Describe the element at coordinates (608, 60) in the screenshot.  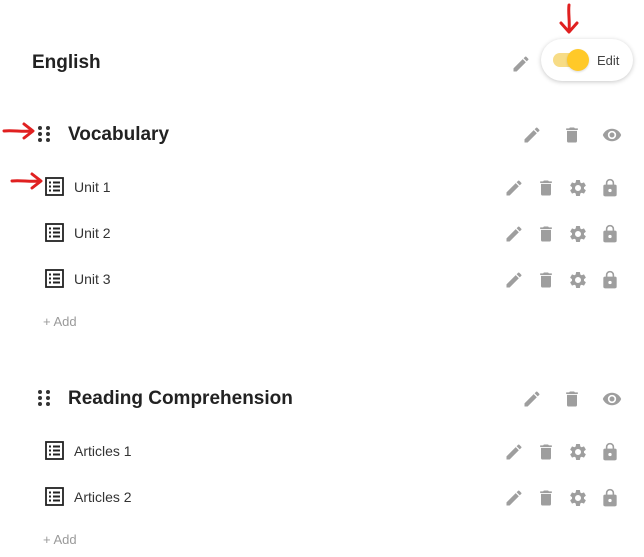
I see `toggle-label: Edit` at that location.